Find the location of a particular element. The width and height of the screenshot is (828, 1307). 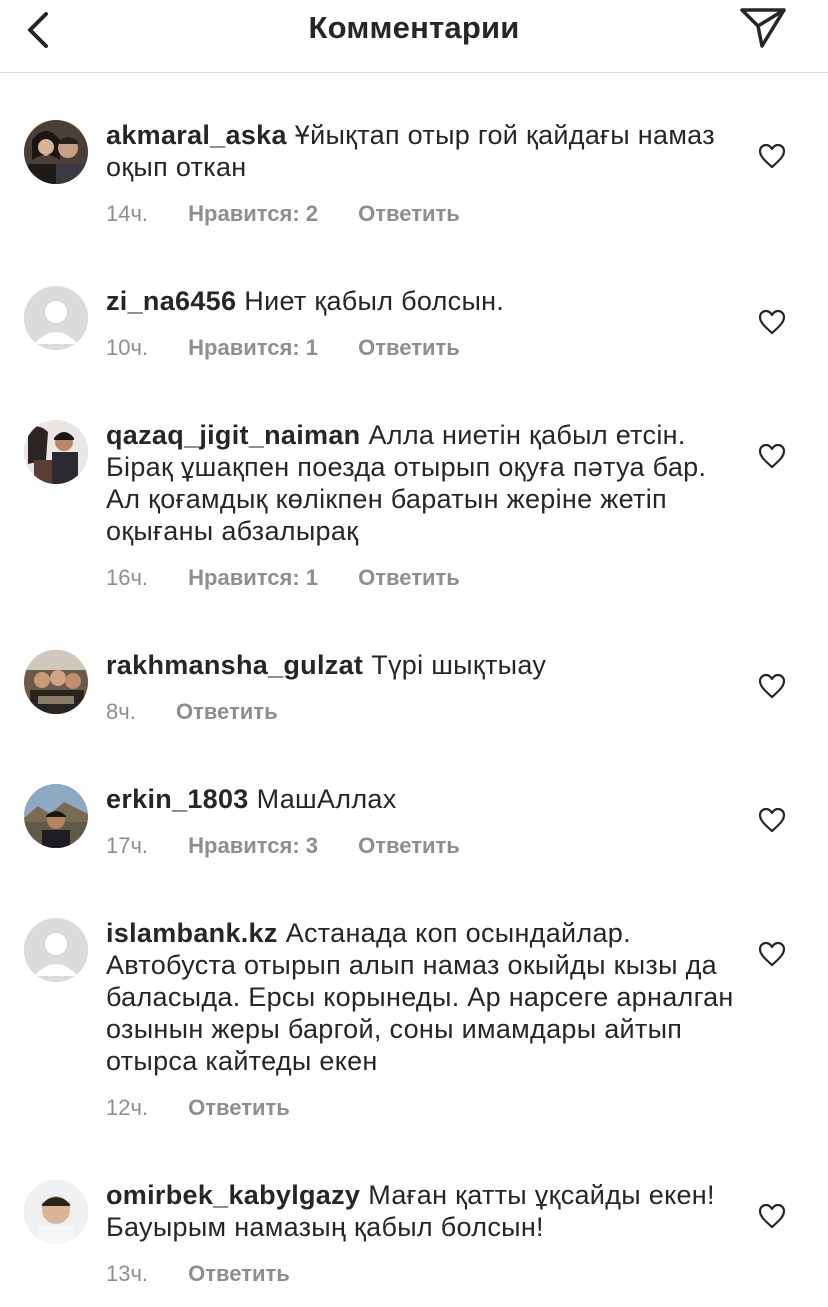

comment-meta: 14ч. Нравится: 2 Ответить is located at coordinates (283, 214).